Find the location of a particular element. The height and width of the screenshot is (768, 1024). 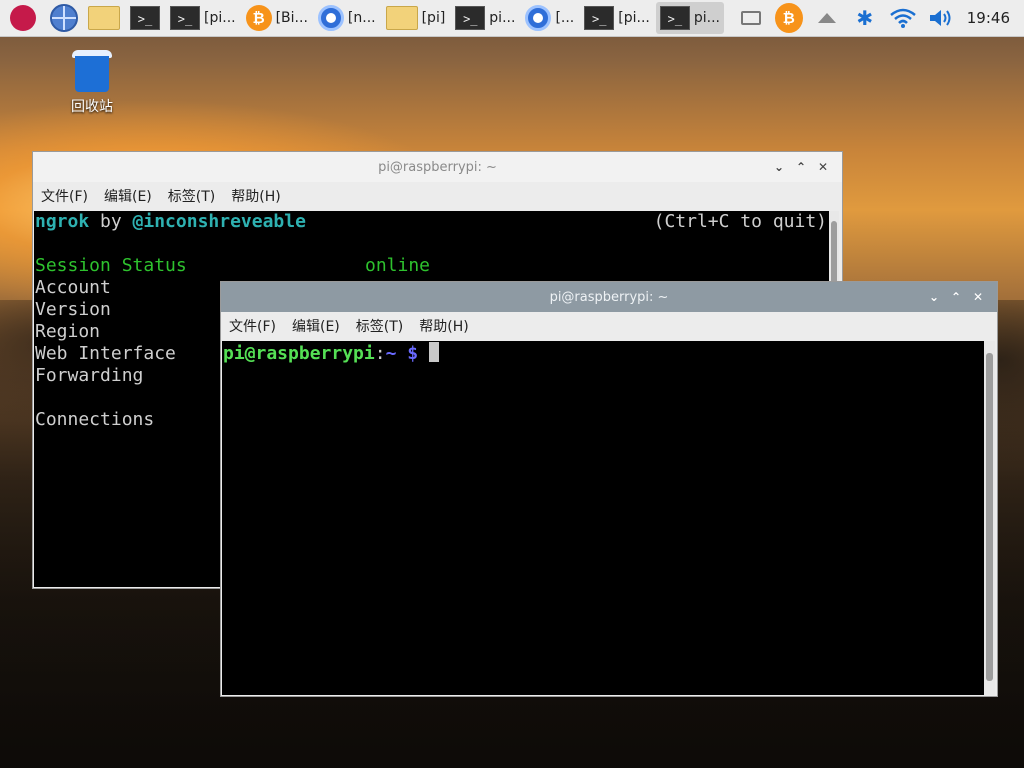

wifi-icon is located at coordinates (903, 18).